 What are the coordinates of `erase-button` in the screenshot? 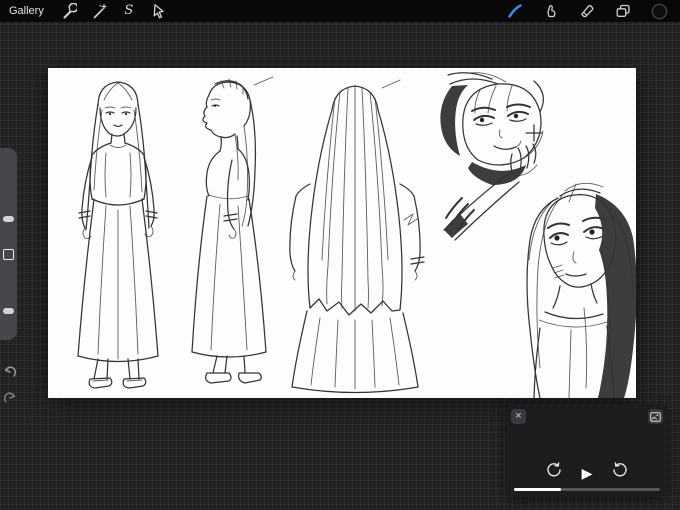 It's located at (587, 11).